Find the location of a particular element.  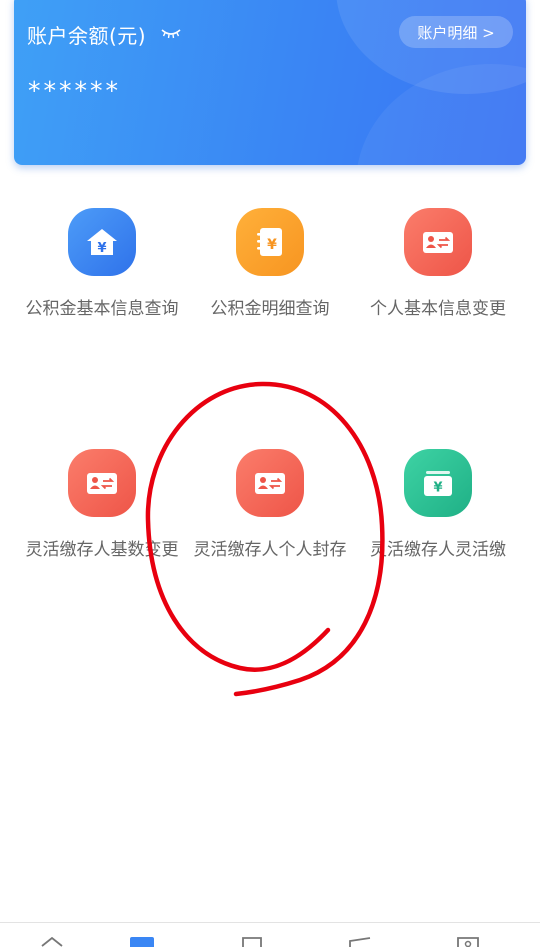

notebook-yen-icon: ¥ is located at coordinates (270, 242).